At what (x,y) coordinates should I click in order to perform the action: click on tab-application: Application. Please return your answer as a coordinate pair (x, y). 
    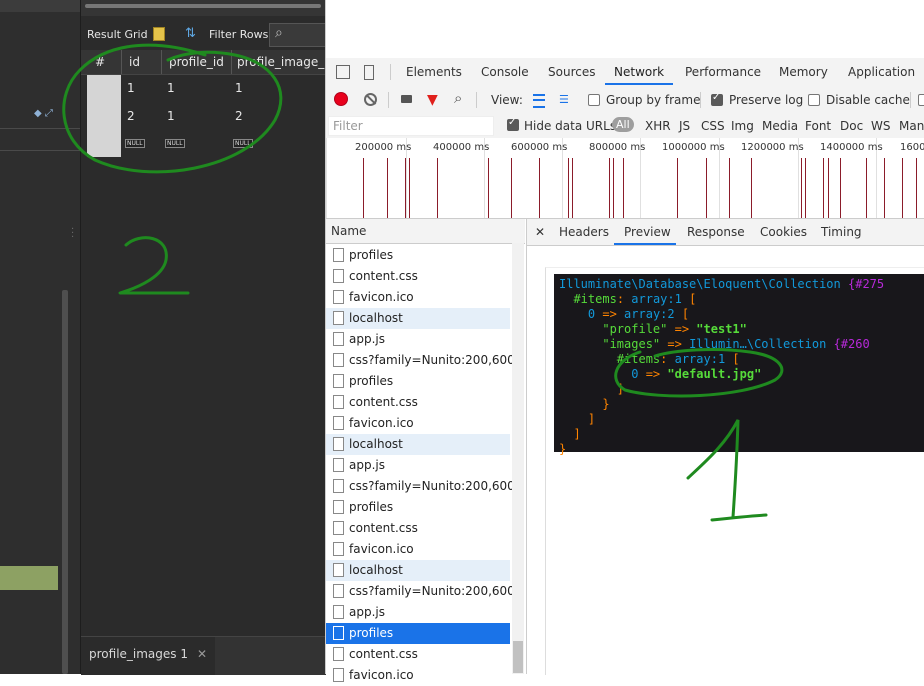
    Looking at the image, I should click on (881, 72).